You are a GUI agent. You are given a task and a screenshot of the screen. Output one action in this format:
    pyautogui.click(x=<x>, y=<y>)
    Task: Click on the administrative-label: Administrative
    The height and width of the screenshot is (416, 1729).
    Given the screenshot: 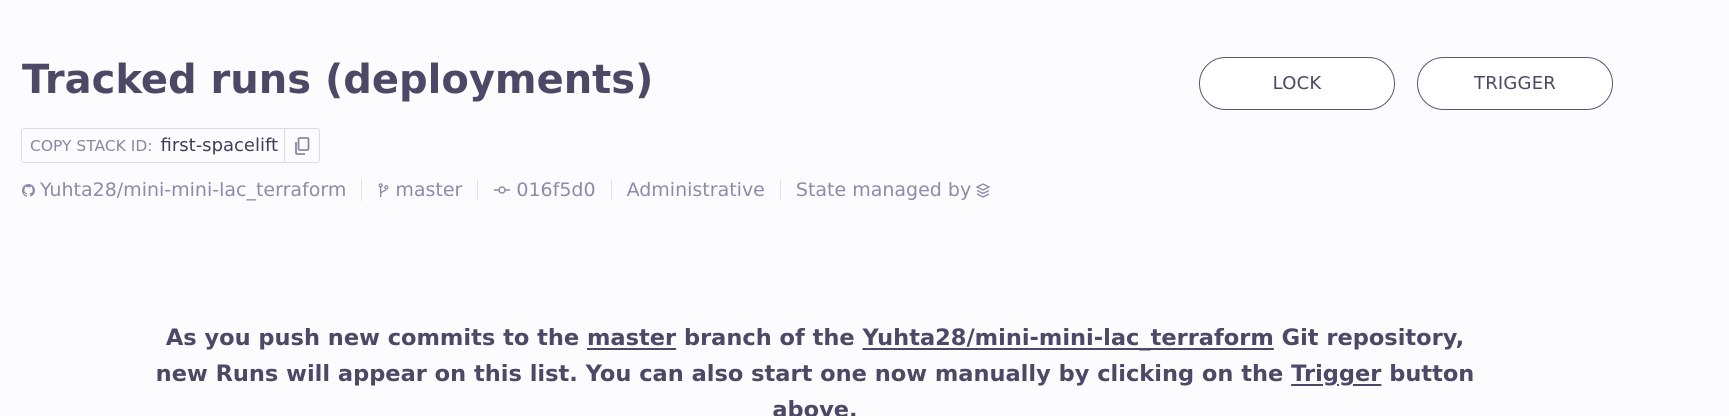 What is the action you would take?
    pyautogui.click(x=695, y=190)
    